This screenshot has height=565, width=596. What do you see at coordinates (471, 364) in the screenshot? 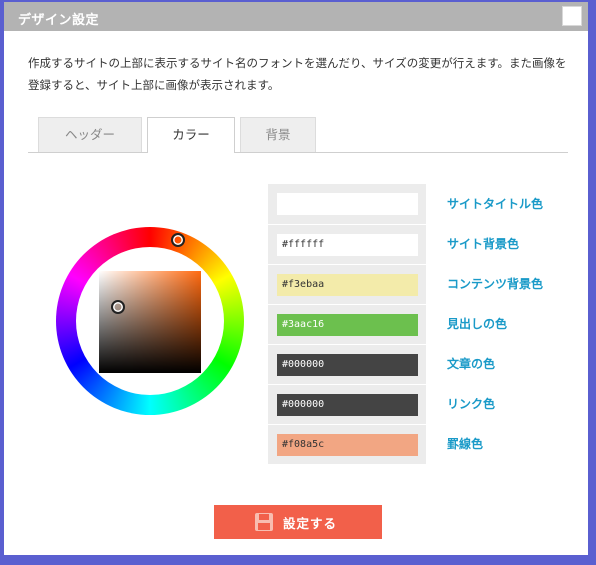
I see `text-color-label: 文章の色` at bounding box center [471, 364].